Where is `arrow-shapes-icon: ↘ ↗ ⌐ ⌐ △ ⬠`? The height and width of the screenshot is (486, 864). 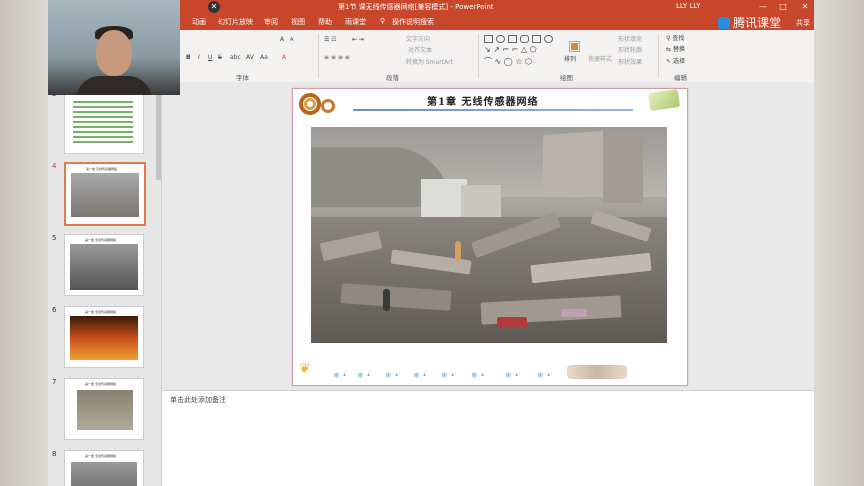
arrow-shapes-icon: ↘ ↗ ⌐ ⌐ △ ⬠ is located at coordinates (510, 49).